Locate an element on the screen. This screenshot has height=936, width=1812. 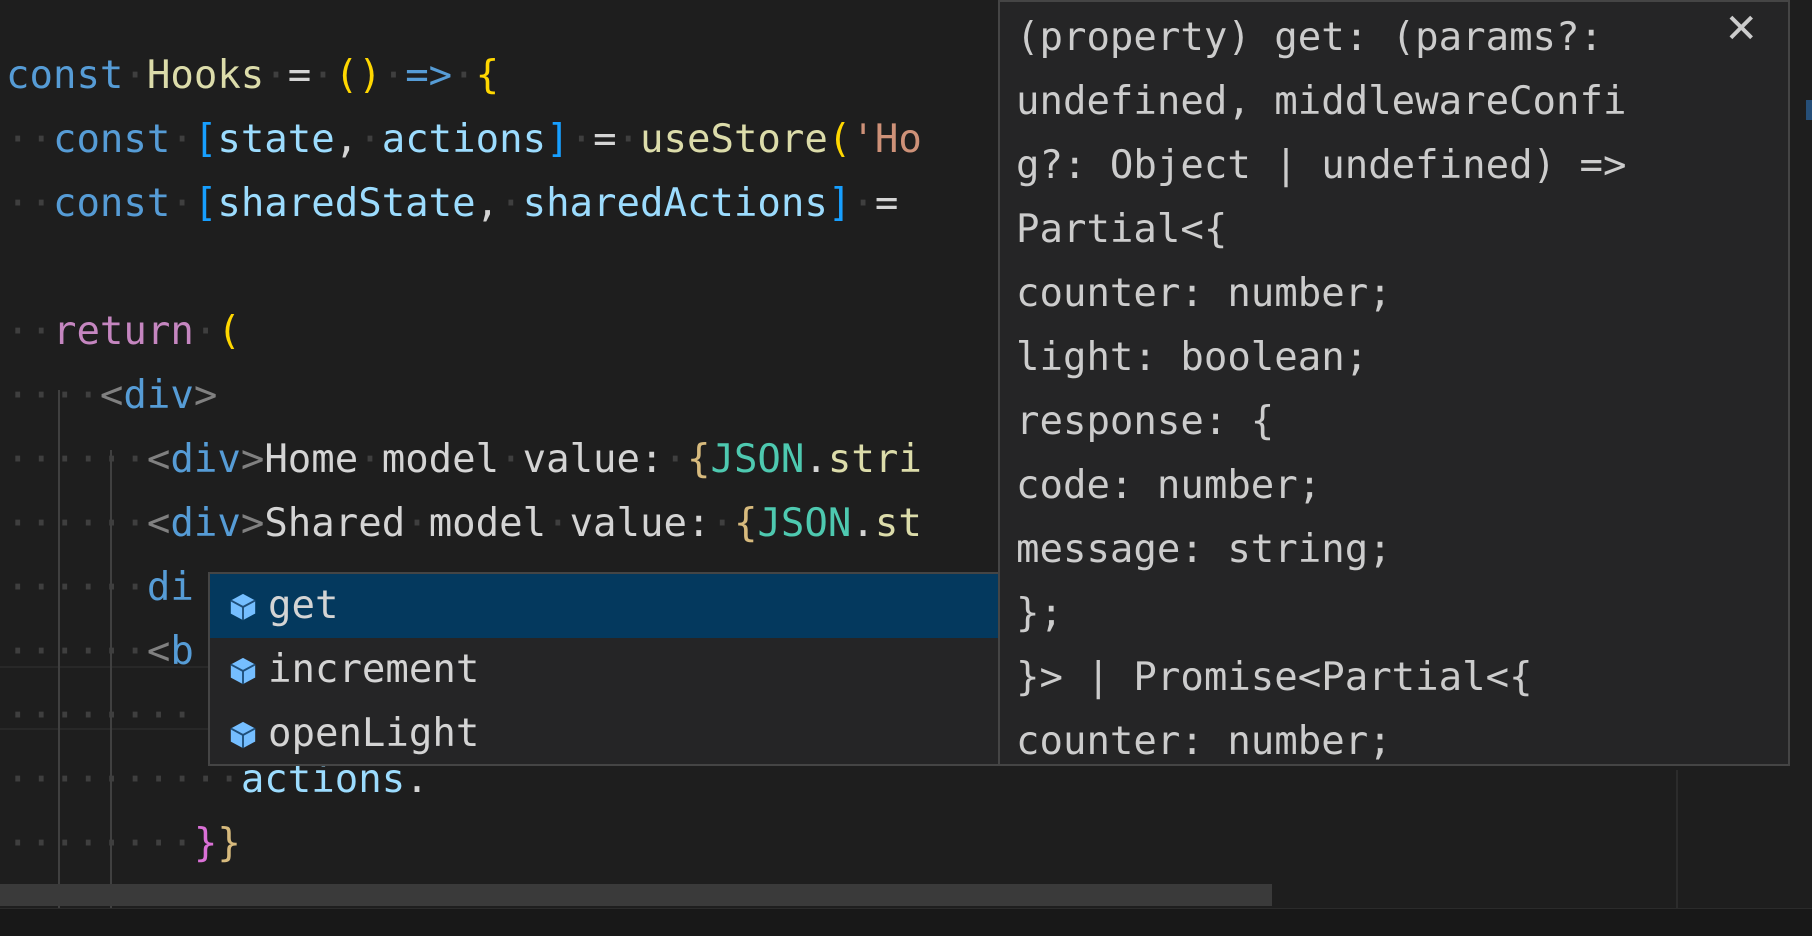
suggest-item-increment: increment is located at coordinates (604, 670).